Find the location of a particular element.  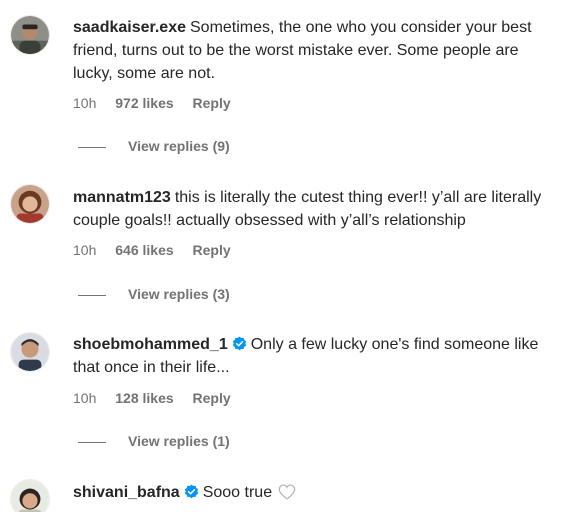

comment-likes: 972 likes is located at coordinates (144, 103).